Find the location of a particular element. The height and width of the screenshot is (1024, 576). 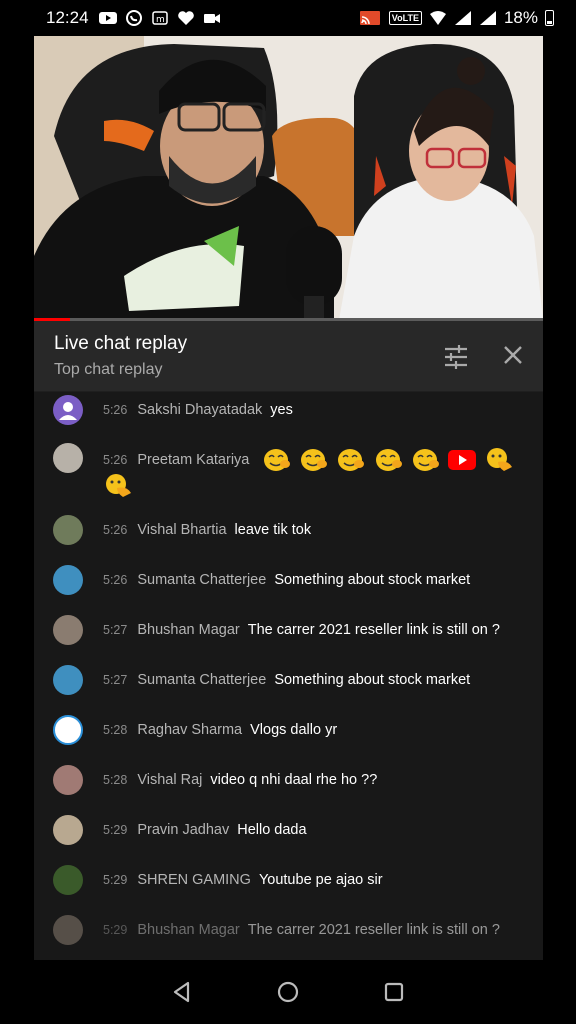

message-author: Vishal Raj is located at coordinates (169, 780).